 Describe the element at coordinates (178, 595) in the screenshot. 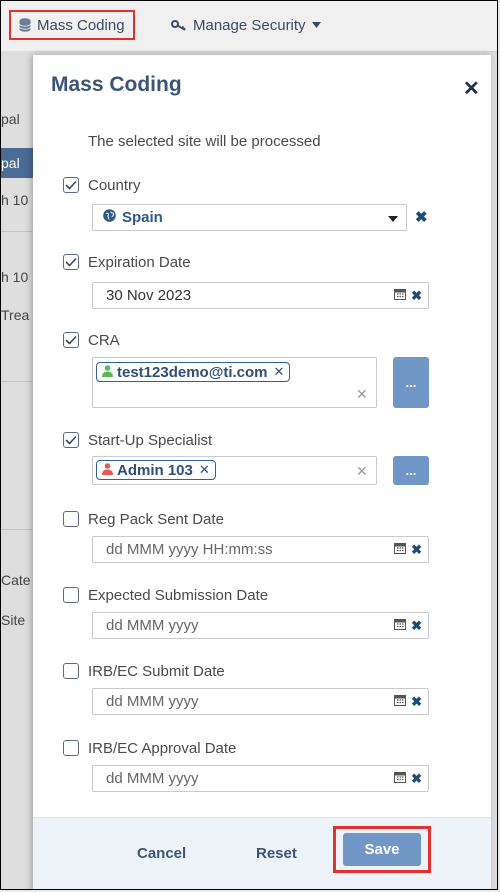

I see `expected-submission-date-label: Expected Submission Date` at that location.